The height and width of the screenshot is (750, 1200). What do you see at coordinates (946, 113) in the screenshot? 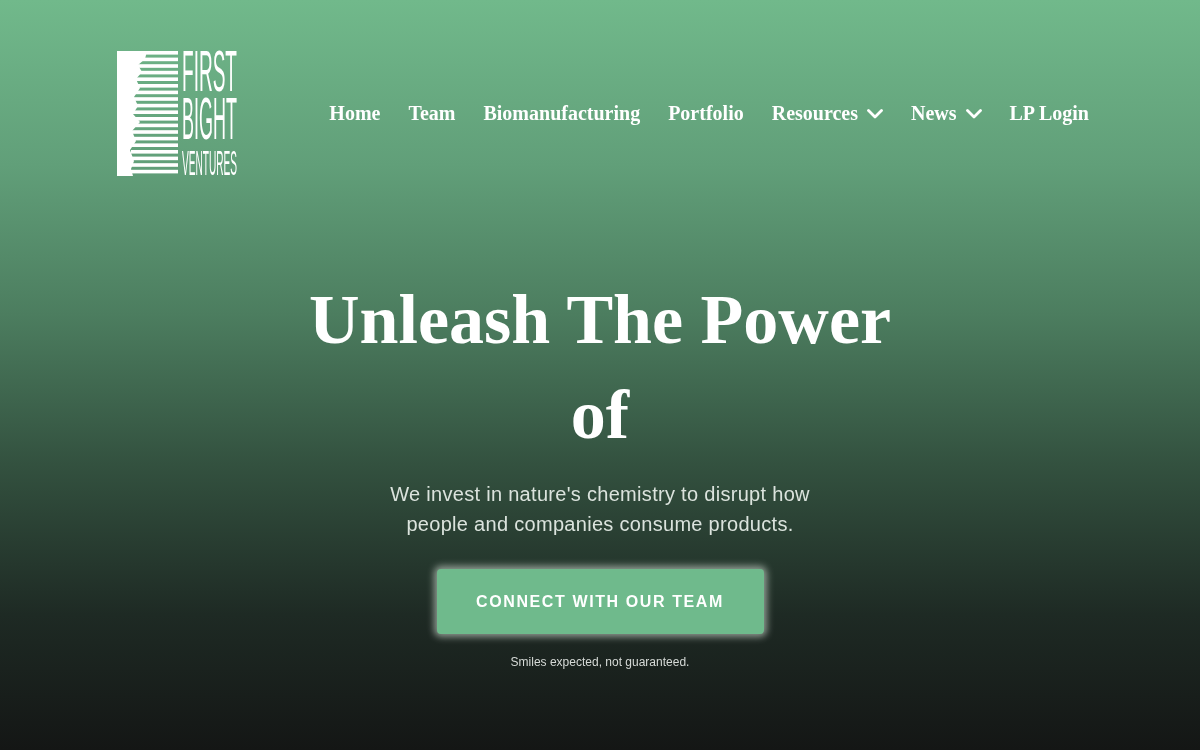
I see `nav-link: News` at bounding box center [946, 113].